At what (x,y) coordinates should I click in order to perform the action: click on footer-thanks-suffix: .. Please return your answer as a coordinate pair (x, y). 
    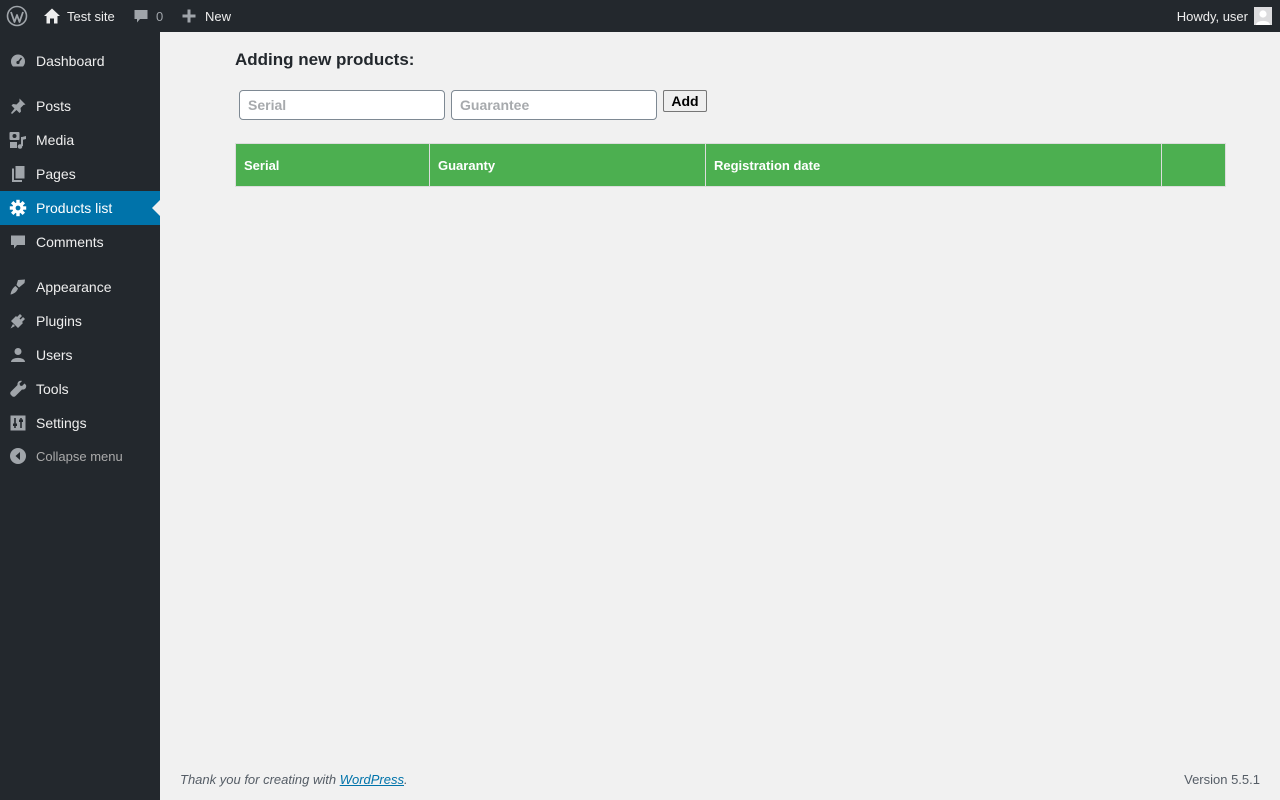
    Looking at the image, I should click on (406, 779).